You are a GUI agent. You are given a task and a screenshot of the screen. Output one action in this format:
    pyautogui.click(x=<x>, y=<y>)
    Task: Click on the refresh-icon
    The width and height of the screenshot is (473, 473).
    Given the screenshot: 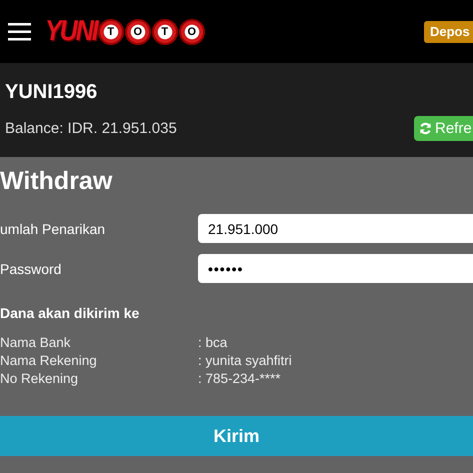 What is the action you would take?
    pyautogui.click(x=425, y=128)
    